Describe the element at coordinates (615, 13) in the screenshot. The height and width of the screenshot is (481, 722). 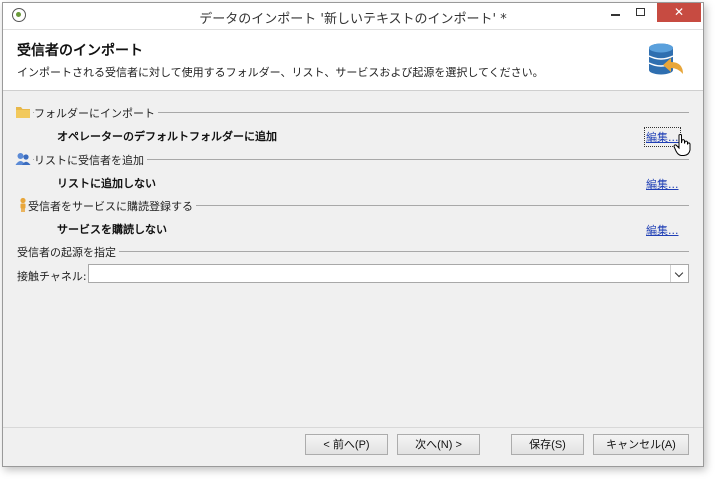
I see `minimize-button` at that location.